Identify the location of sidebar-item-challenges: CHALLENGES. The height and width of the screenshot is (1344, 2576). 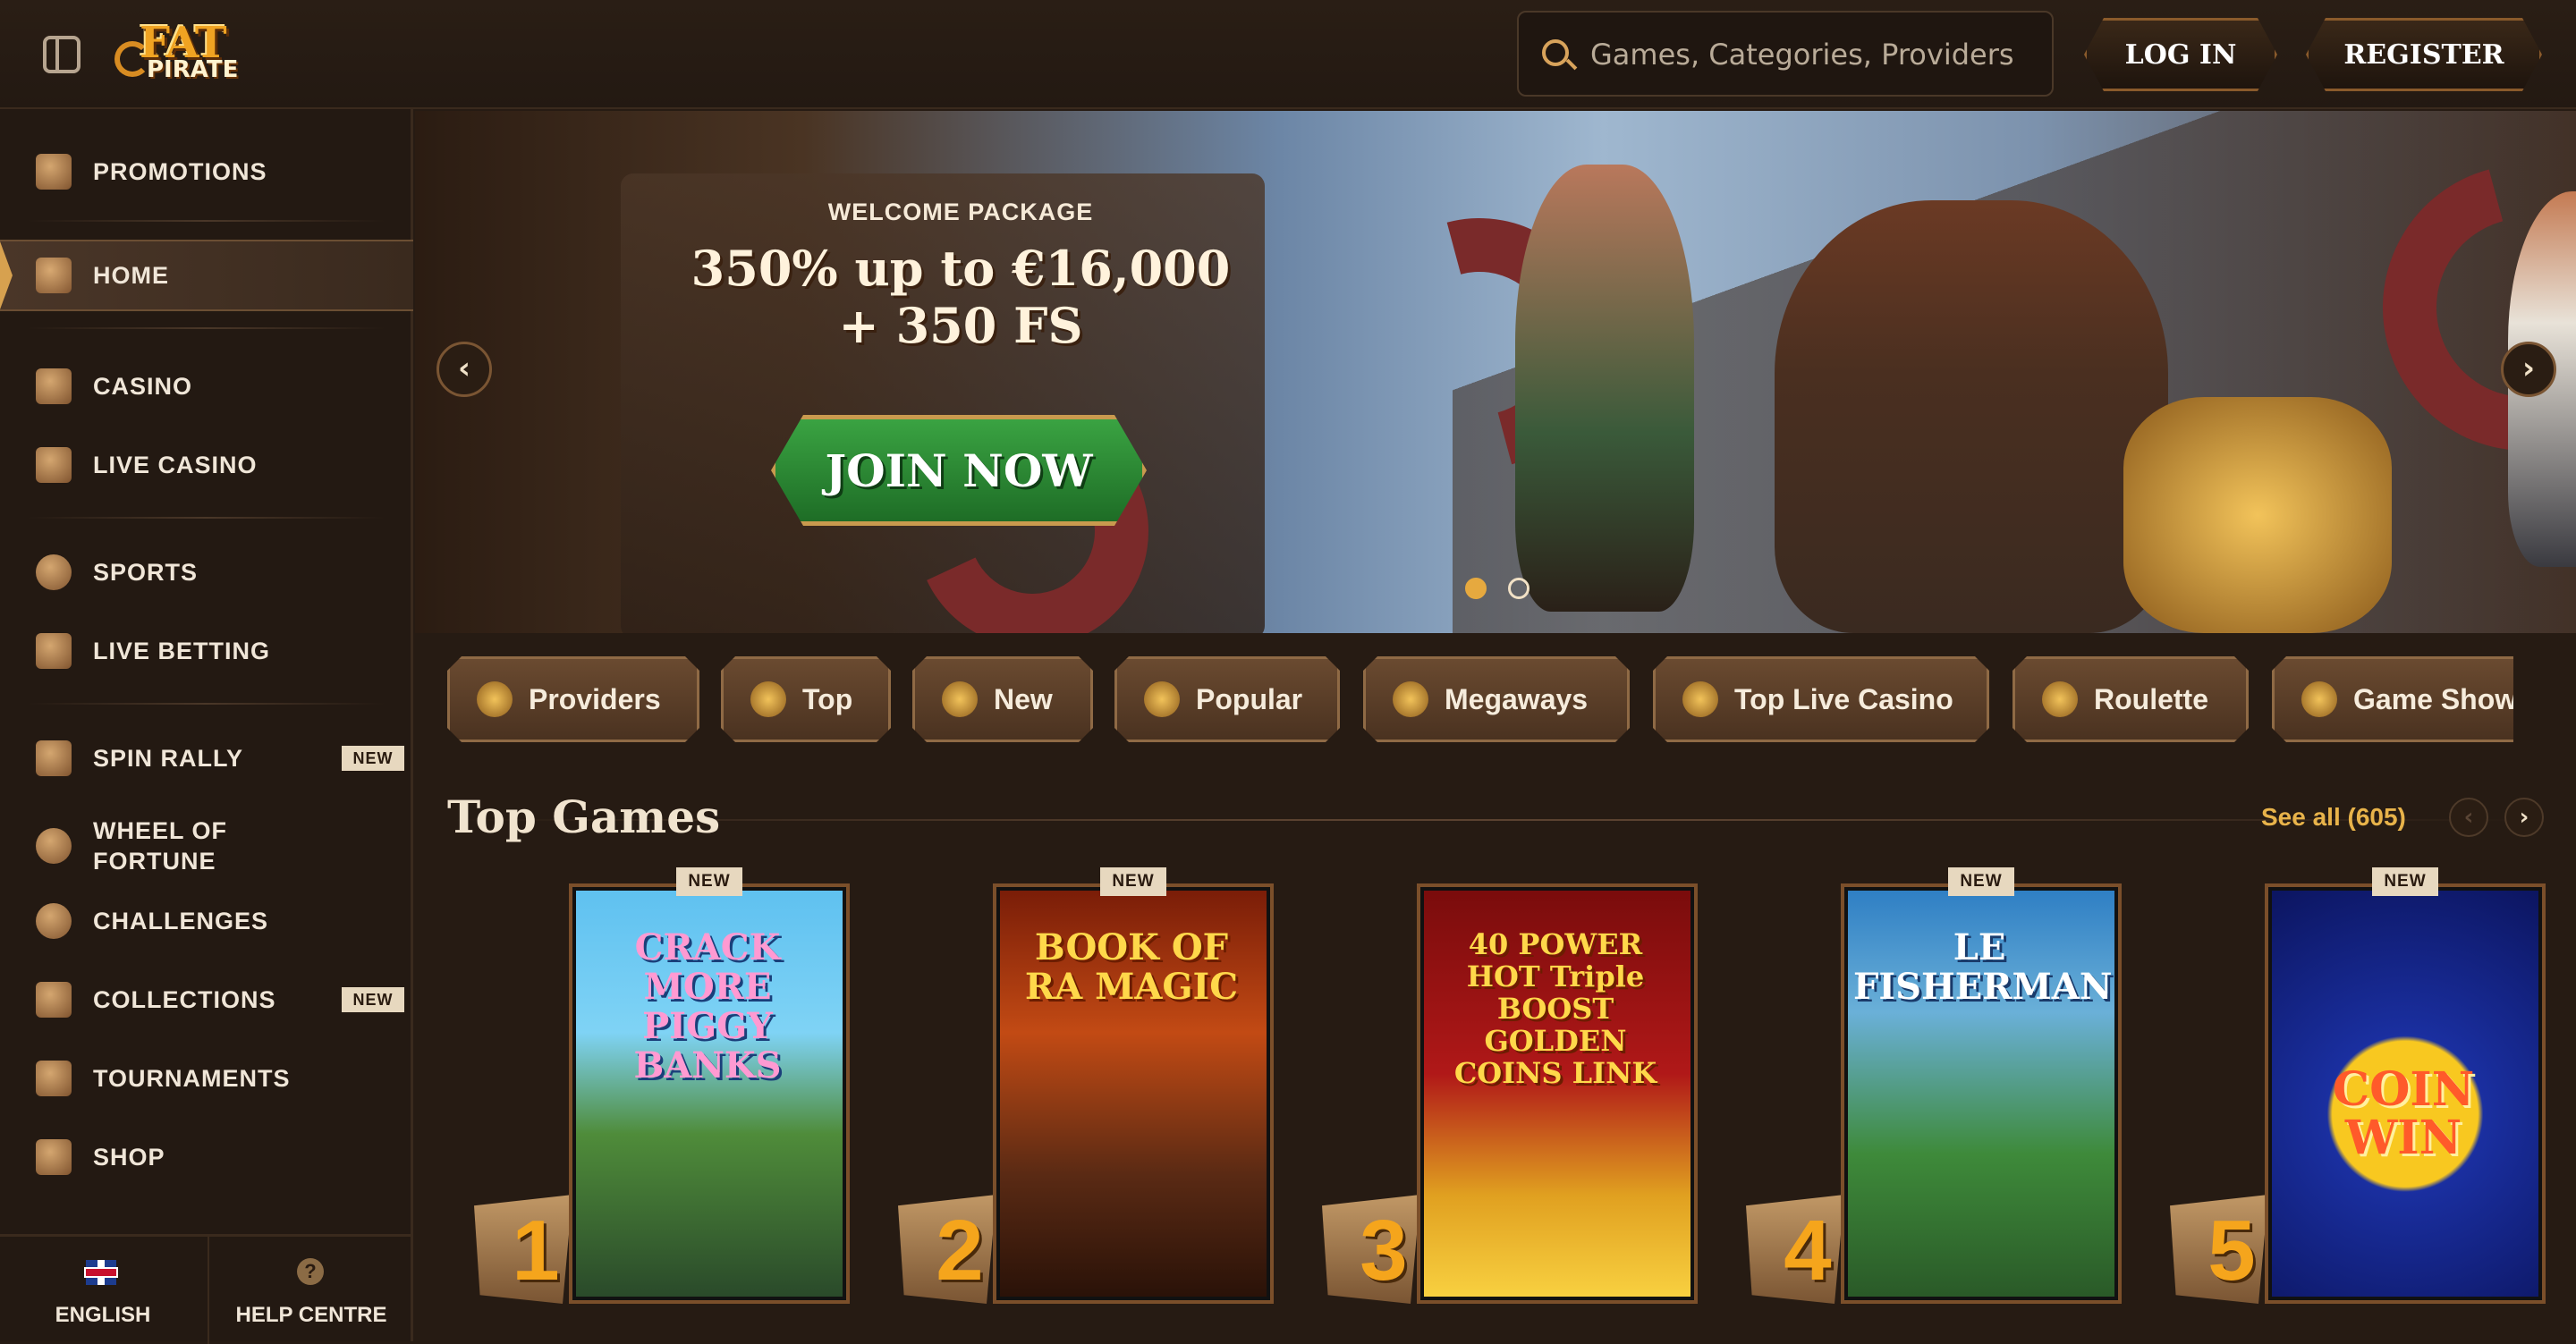
(206, 921).